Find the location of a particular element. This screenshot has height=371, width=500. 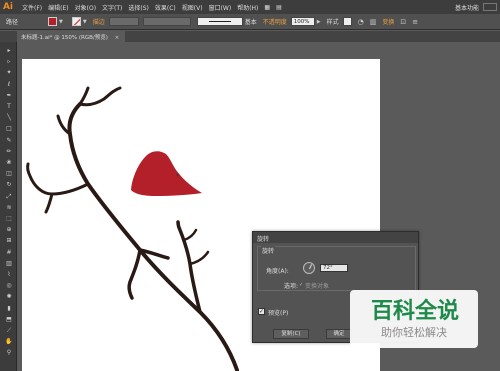

red-leaf is located at coordinates (166, 173).